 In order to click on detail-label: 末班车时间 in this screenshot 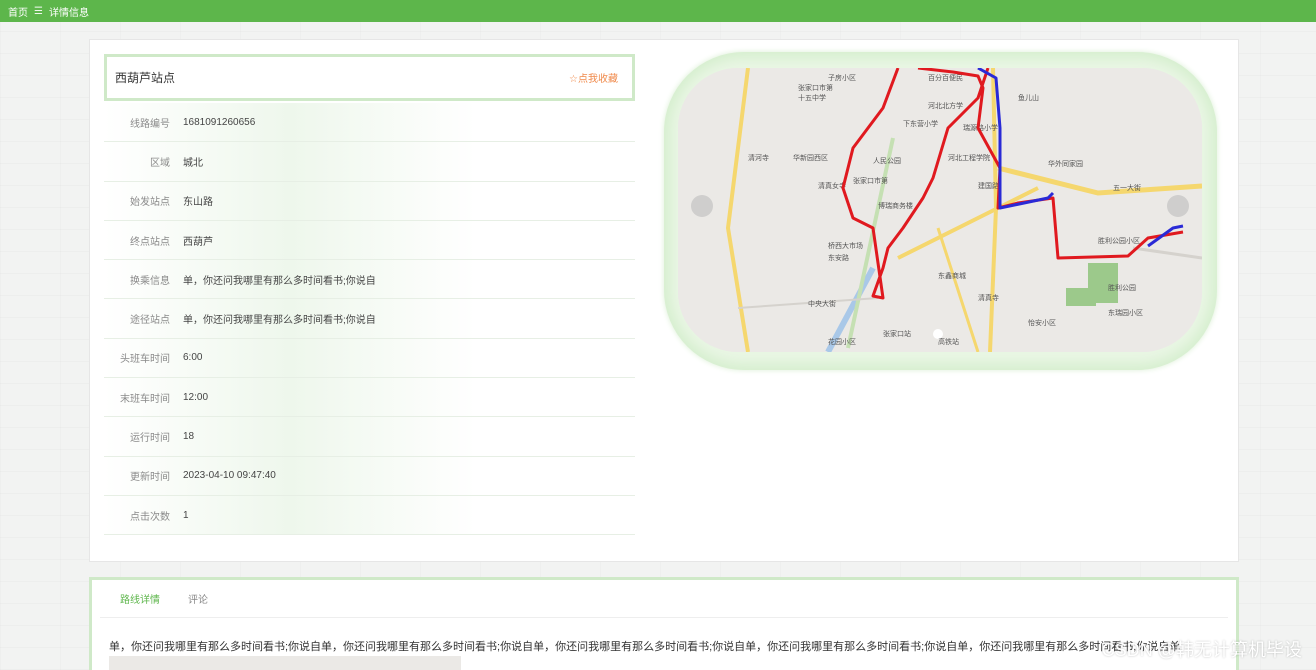, I will do `click(145, 399)`.